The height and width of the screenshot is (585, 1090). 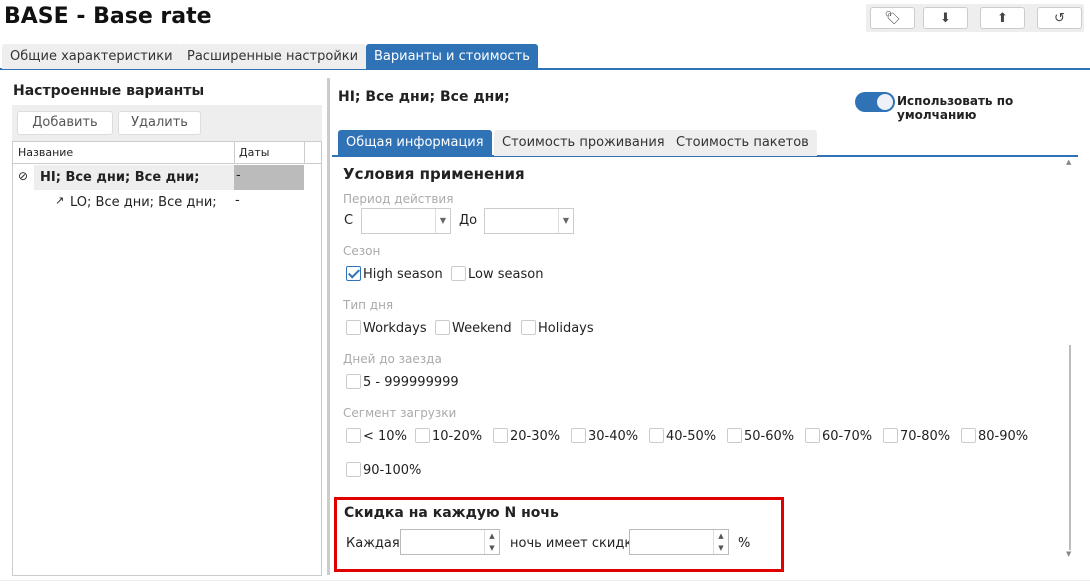 I want to click on link-icon: ↗, so click(x=60, y=200).